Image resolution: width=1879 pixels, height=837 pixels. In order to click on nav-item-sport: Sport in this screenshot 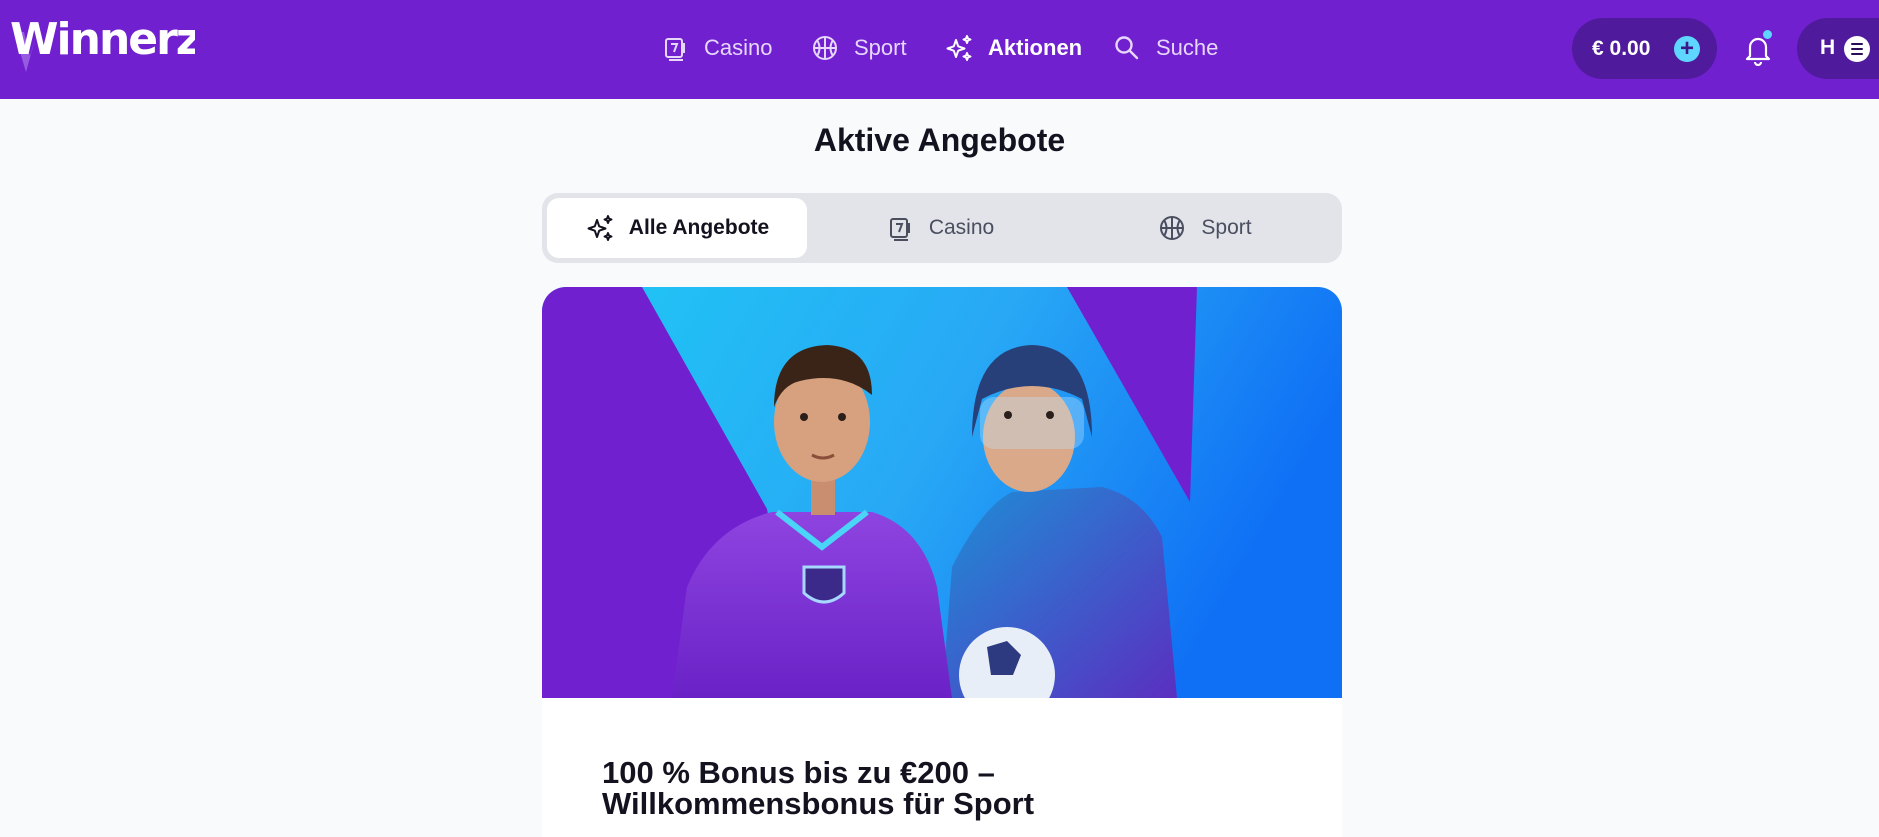, I will do `click(858, 48)`.